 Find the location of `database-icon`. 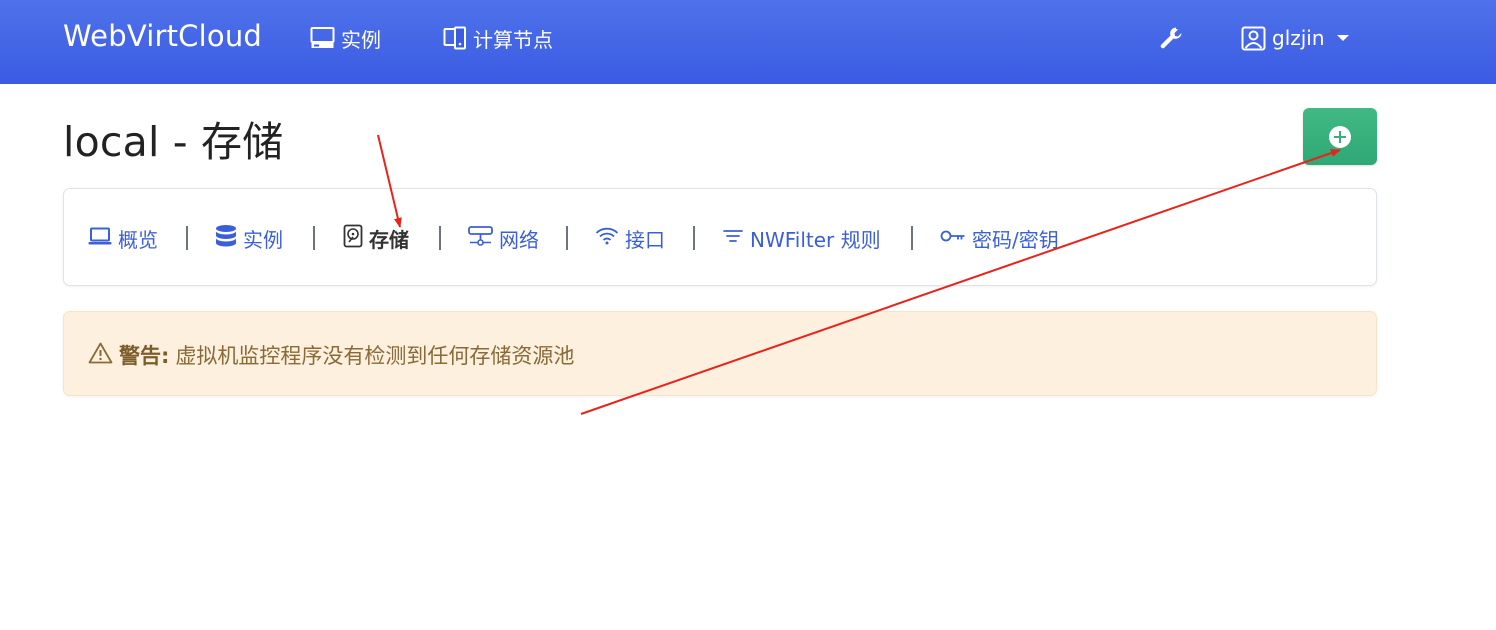

database-icon is located at coordinates (226, 238).